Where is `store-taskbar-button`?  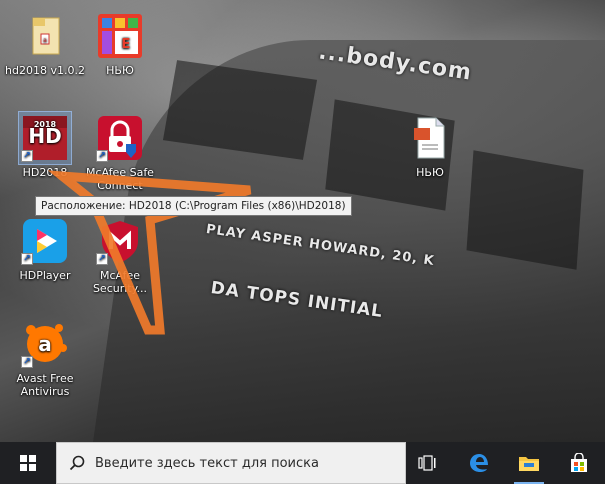 store-taskbar-button is located at coordinates (579, 463).